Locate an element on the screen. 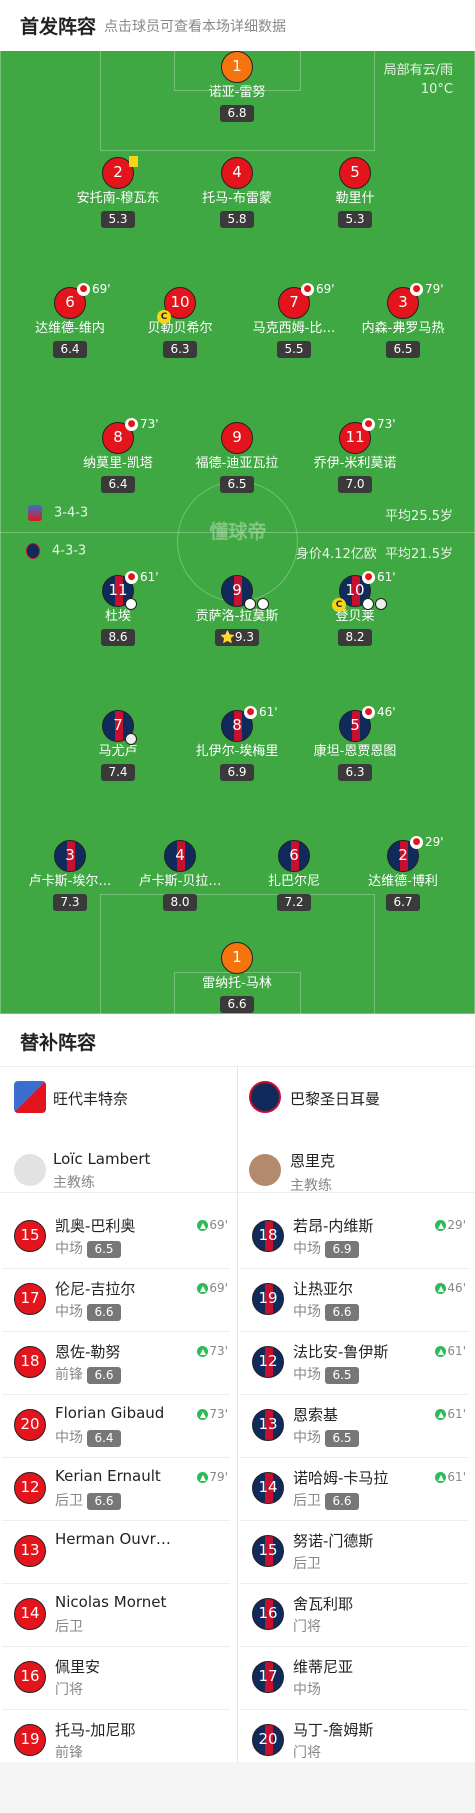  bench-player-row: 17 伦尼-吉拉尔 中场 6.6 ▲ 69' is located at coordinates (117, 1300).